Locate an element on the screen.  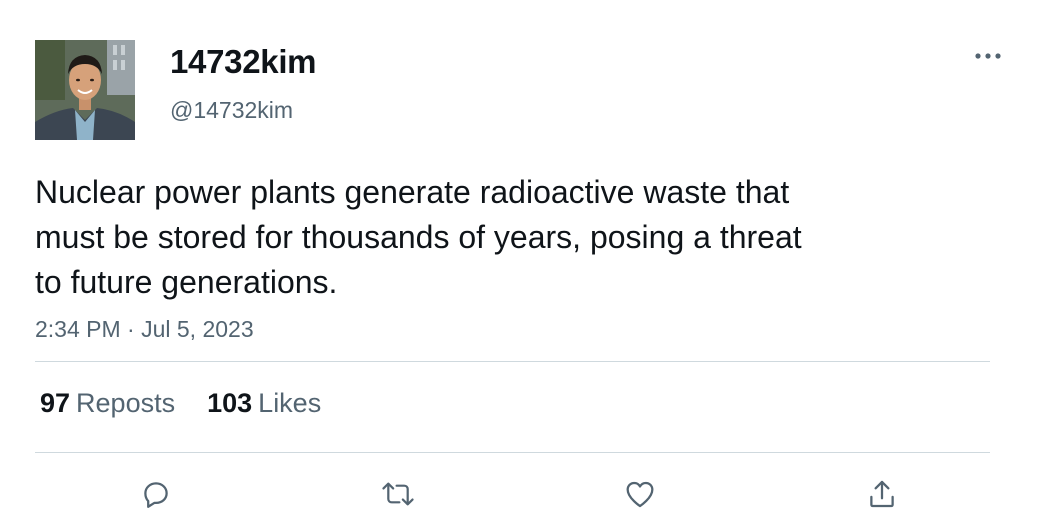
likes-stat: 103 Likes is located at coordinates (264, 403).